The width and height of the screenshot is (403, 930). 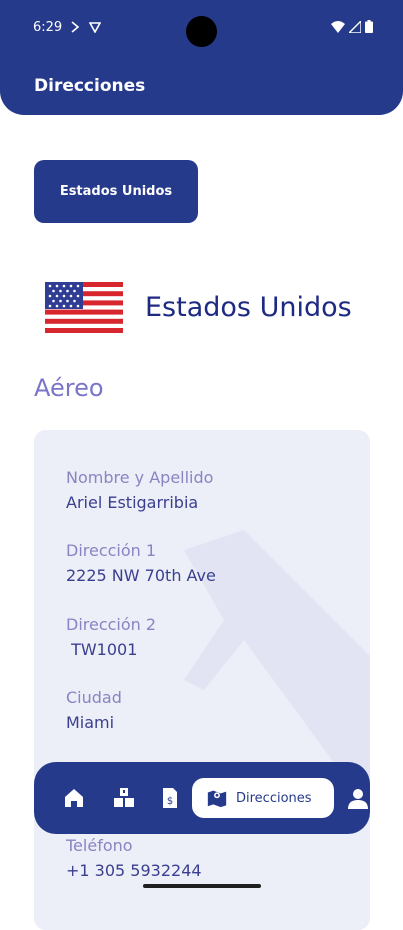 I want to click on us-flag-icon, so click(x=84, y=307).